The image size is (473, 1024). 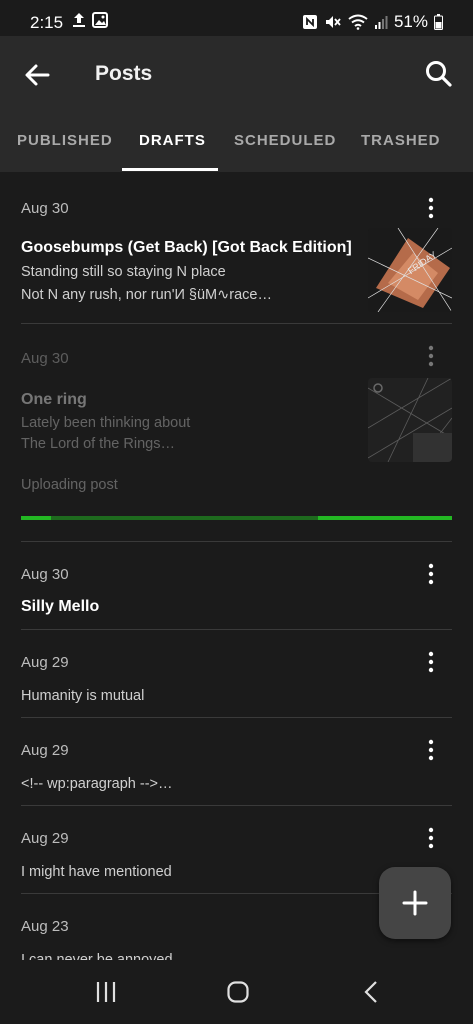 I want to click on nfc-icon, so click(x=309, y=22).